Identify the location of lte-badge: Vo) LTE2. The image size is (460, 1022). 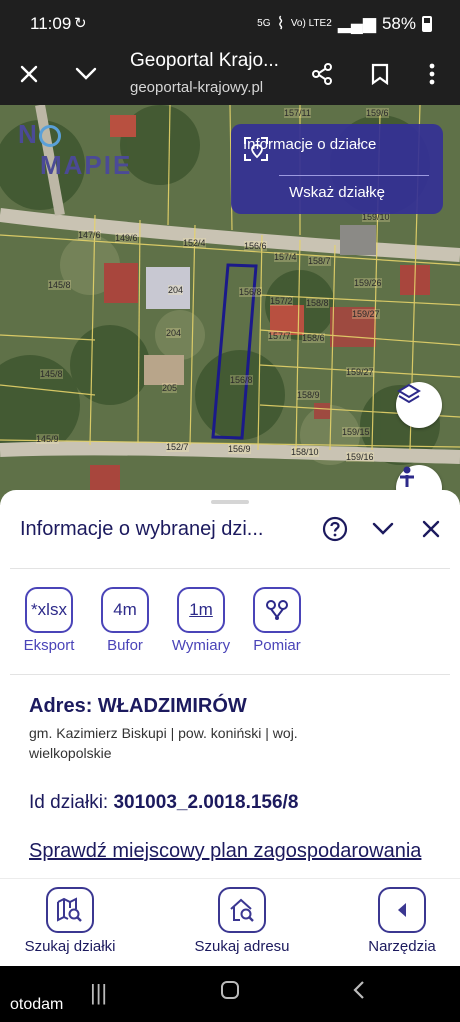
(311, 23).